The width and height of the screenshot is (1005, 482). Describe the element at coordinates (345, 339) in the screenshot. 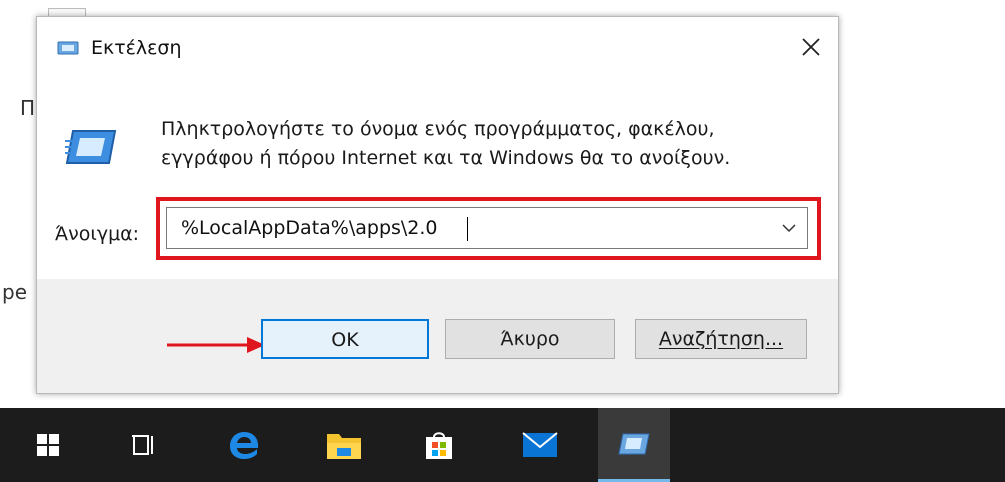

I see `ok-button: OK` at that location.